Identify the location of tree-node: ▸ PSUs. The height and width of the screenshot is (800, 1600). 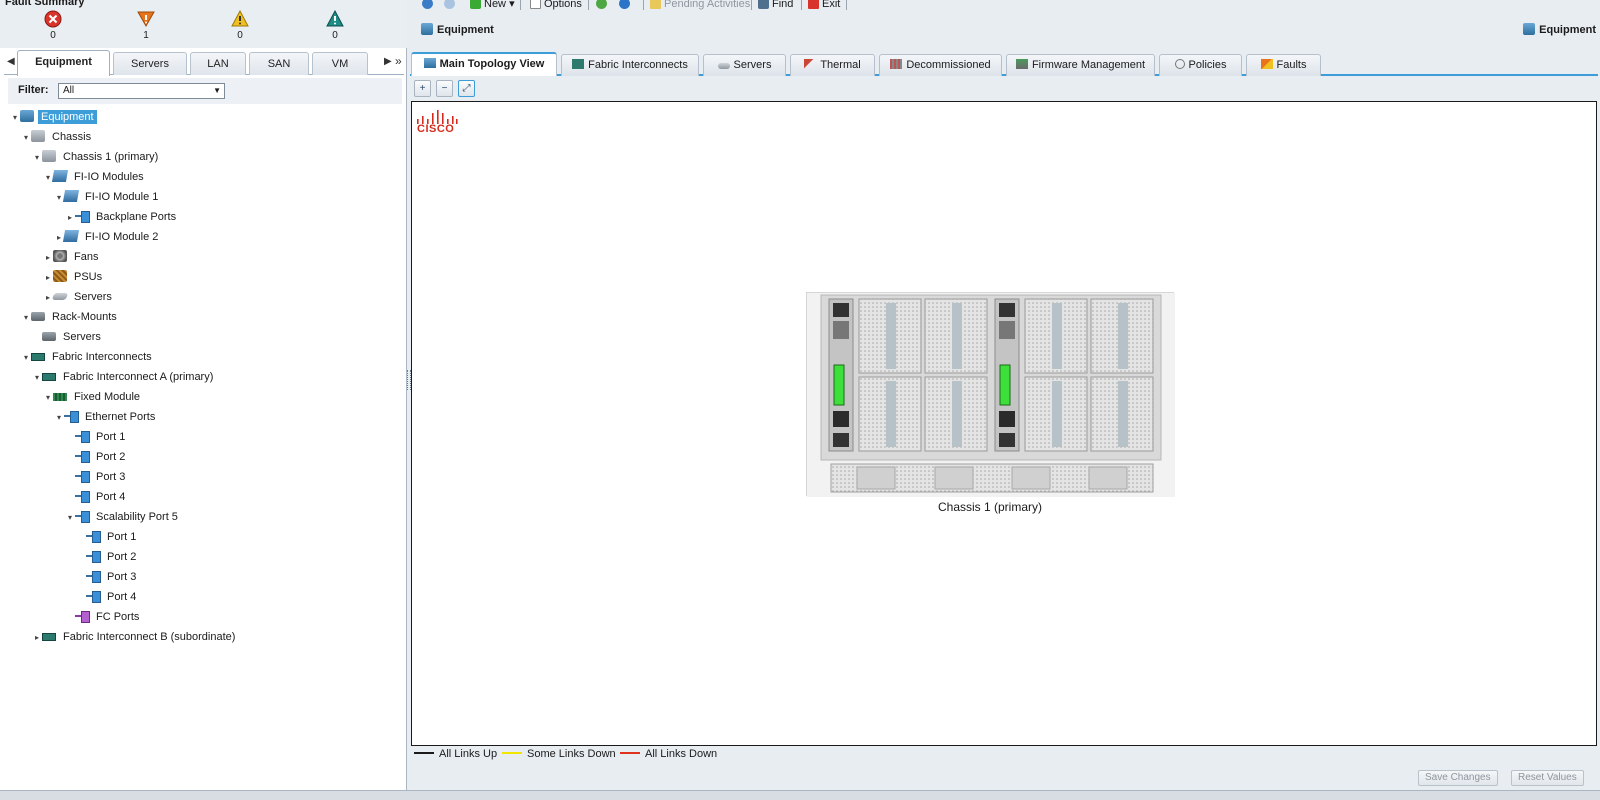
(74, 277).